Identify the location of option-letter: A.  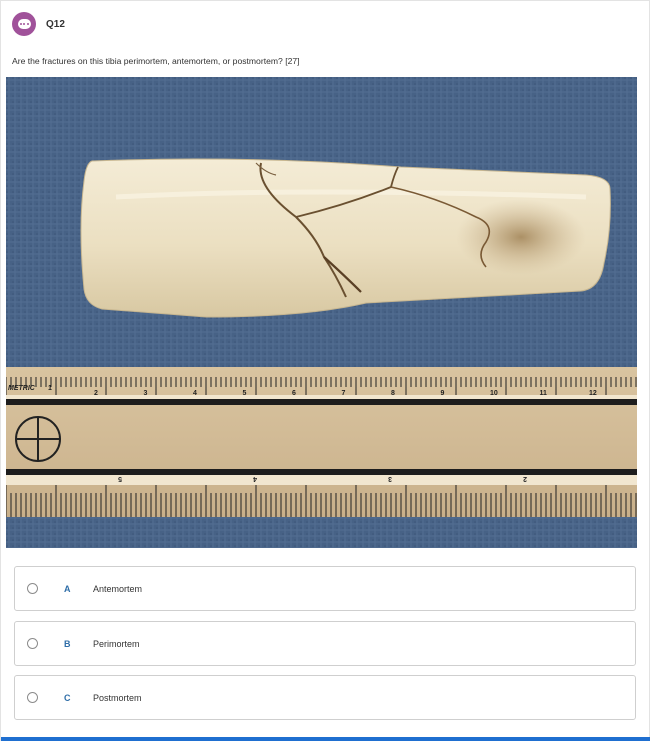
(67, 588).